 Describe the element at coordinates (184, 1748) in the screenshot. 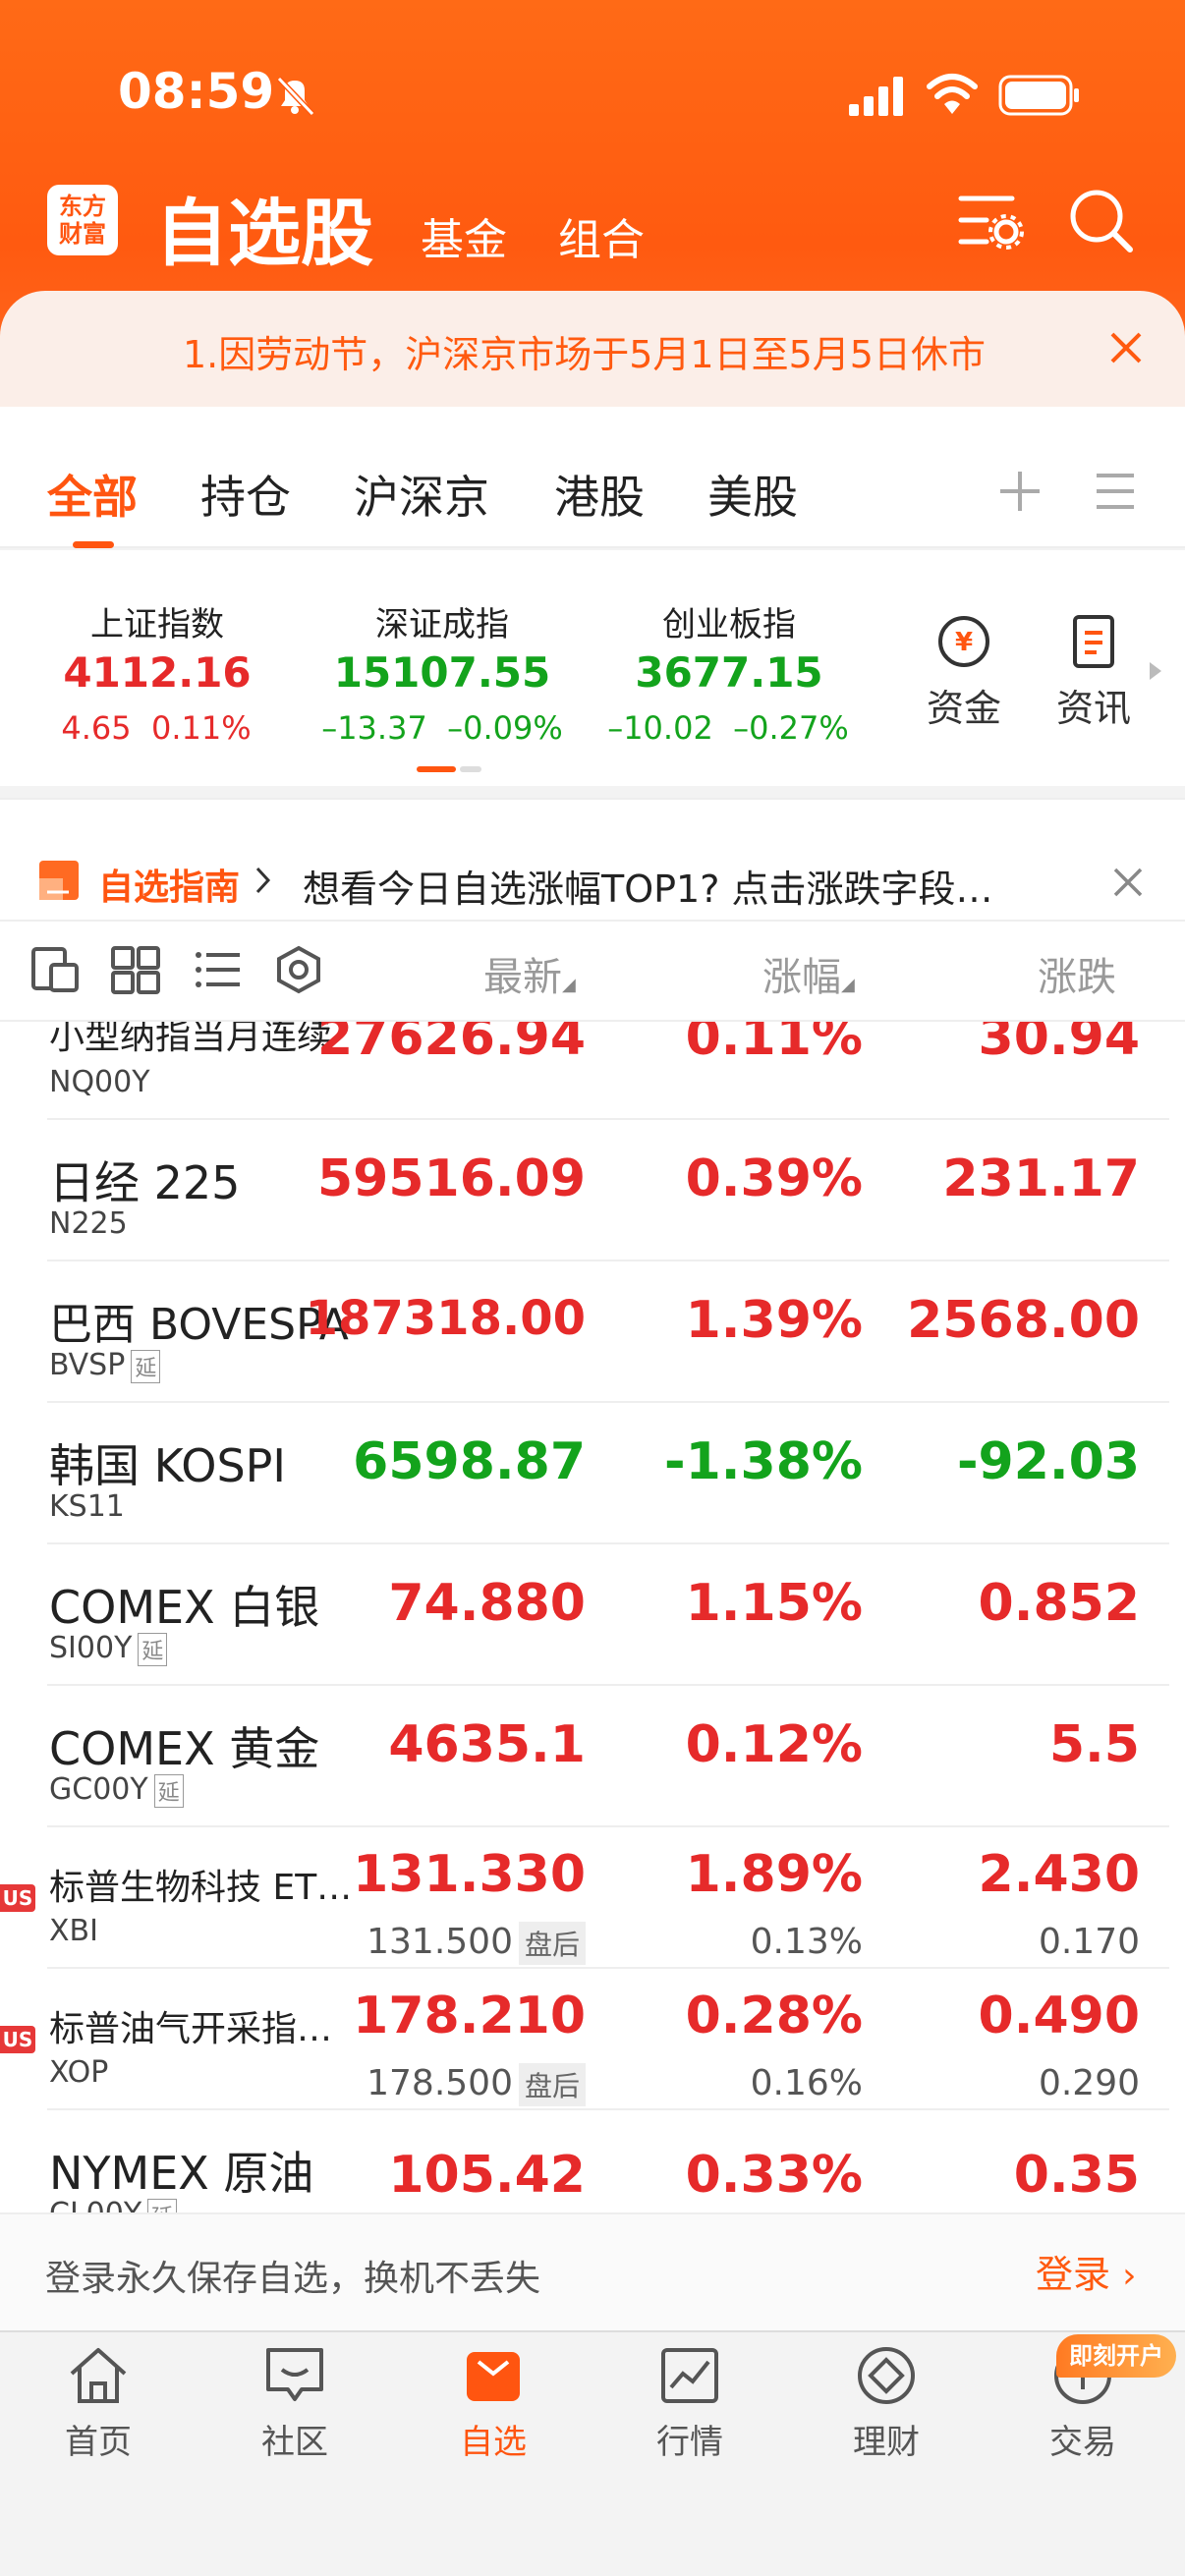

I see `stock-name: COMEX 黄金` at that location.